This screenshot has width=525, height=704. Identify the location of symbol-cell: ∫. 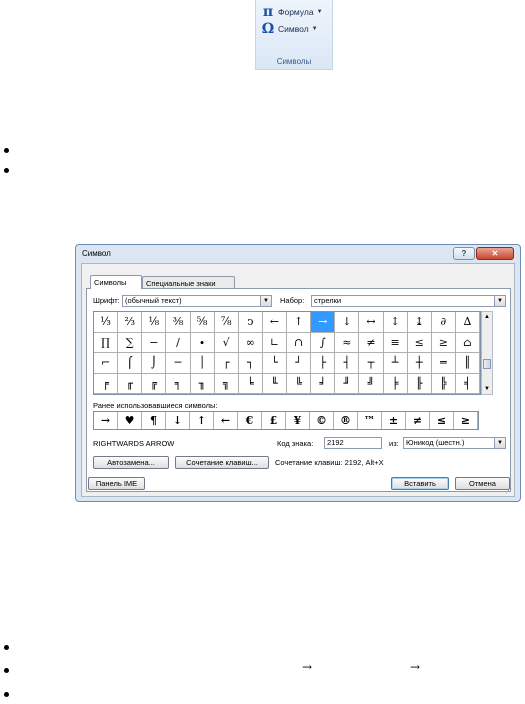
(323, 342).